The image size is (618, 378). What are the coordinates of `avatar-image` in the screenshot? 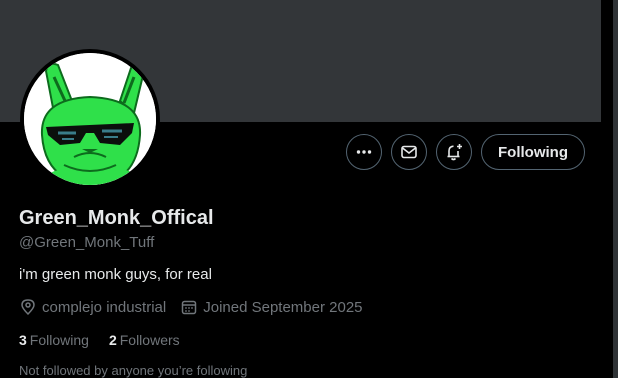 It's located at (90, 119).